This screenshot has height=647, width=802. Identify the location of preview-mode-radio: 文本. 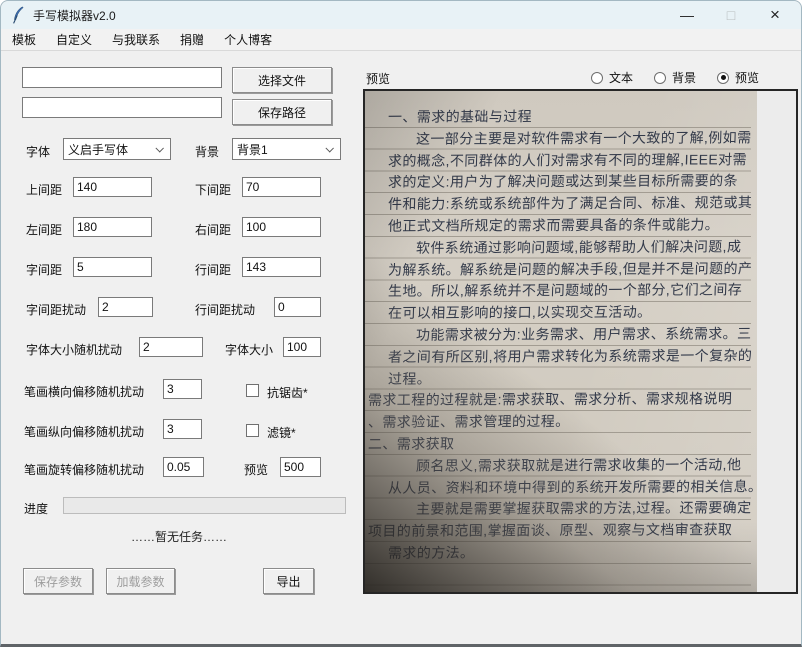
(612, 77).